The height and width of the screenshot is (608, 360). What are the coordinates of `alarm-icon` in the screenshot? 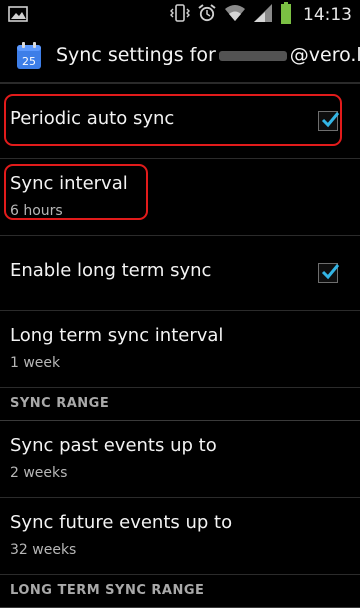 It's located at (207, 15).